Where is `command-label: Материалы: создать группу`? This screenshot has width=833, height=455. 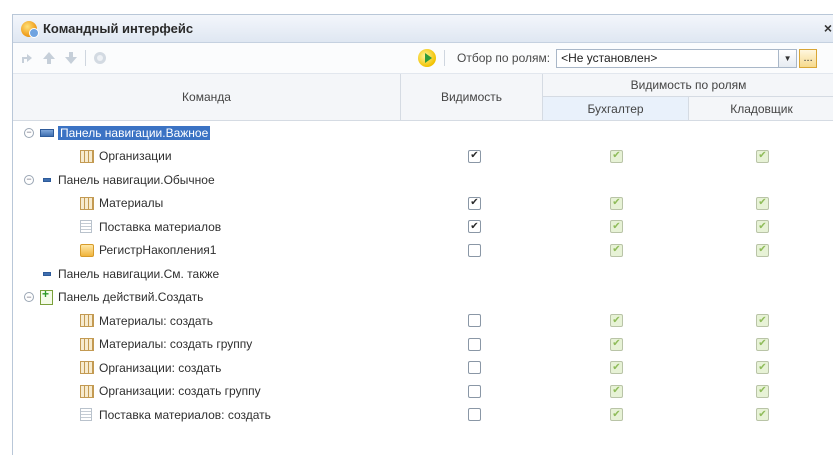 command-label: Материалы: создать группу is located at coordinates (176, 344).